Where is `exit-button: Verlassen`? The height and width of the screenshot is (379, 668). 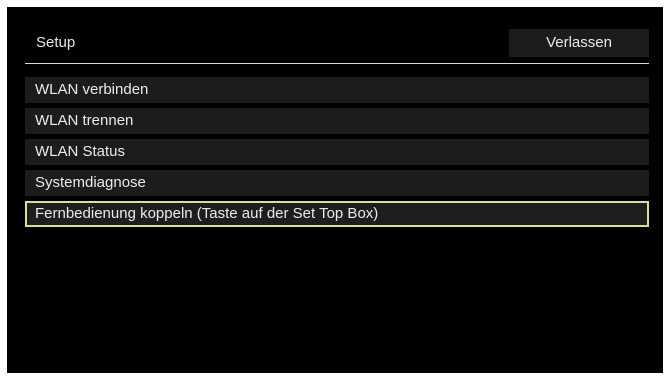 exit-button: Verlassen is located at coordinates (579, 43).